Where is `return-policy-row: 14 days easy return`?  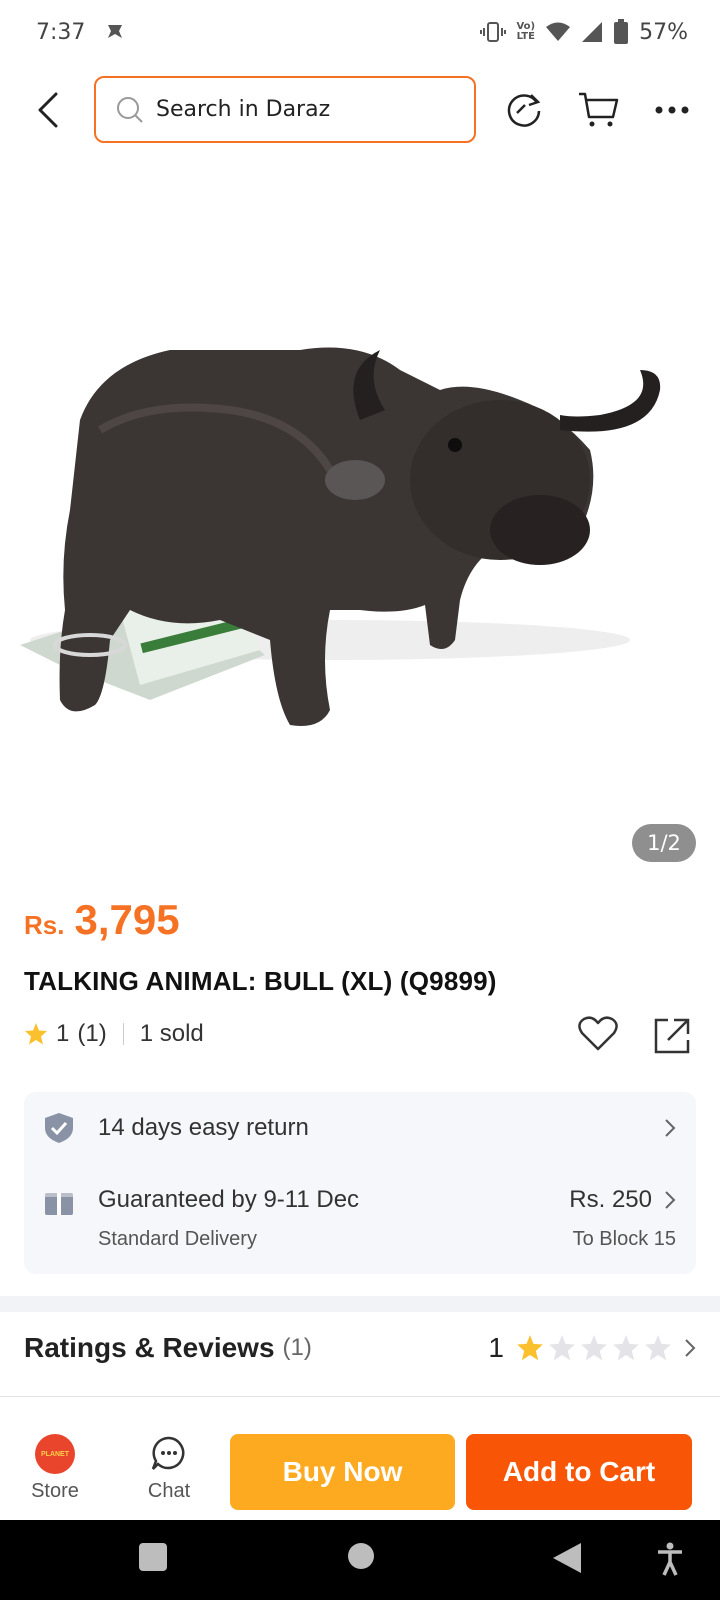
return-policy-row: 14 days easy return is located at coordinates (360, 1128).